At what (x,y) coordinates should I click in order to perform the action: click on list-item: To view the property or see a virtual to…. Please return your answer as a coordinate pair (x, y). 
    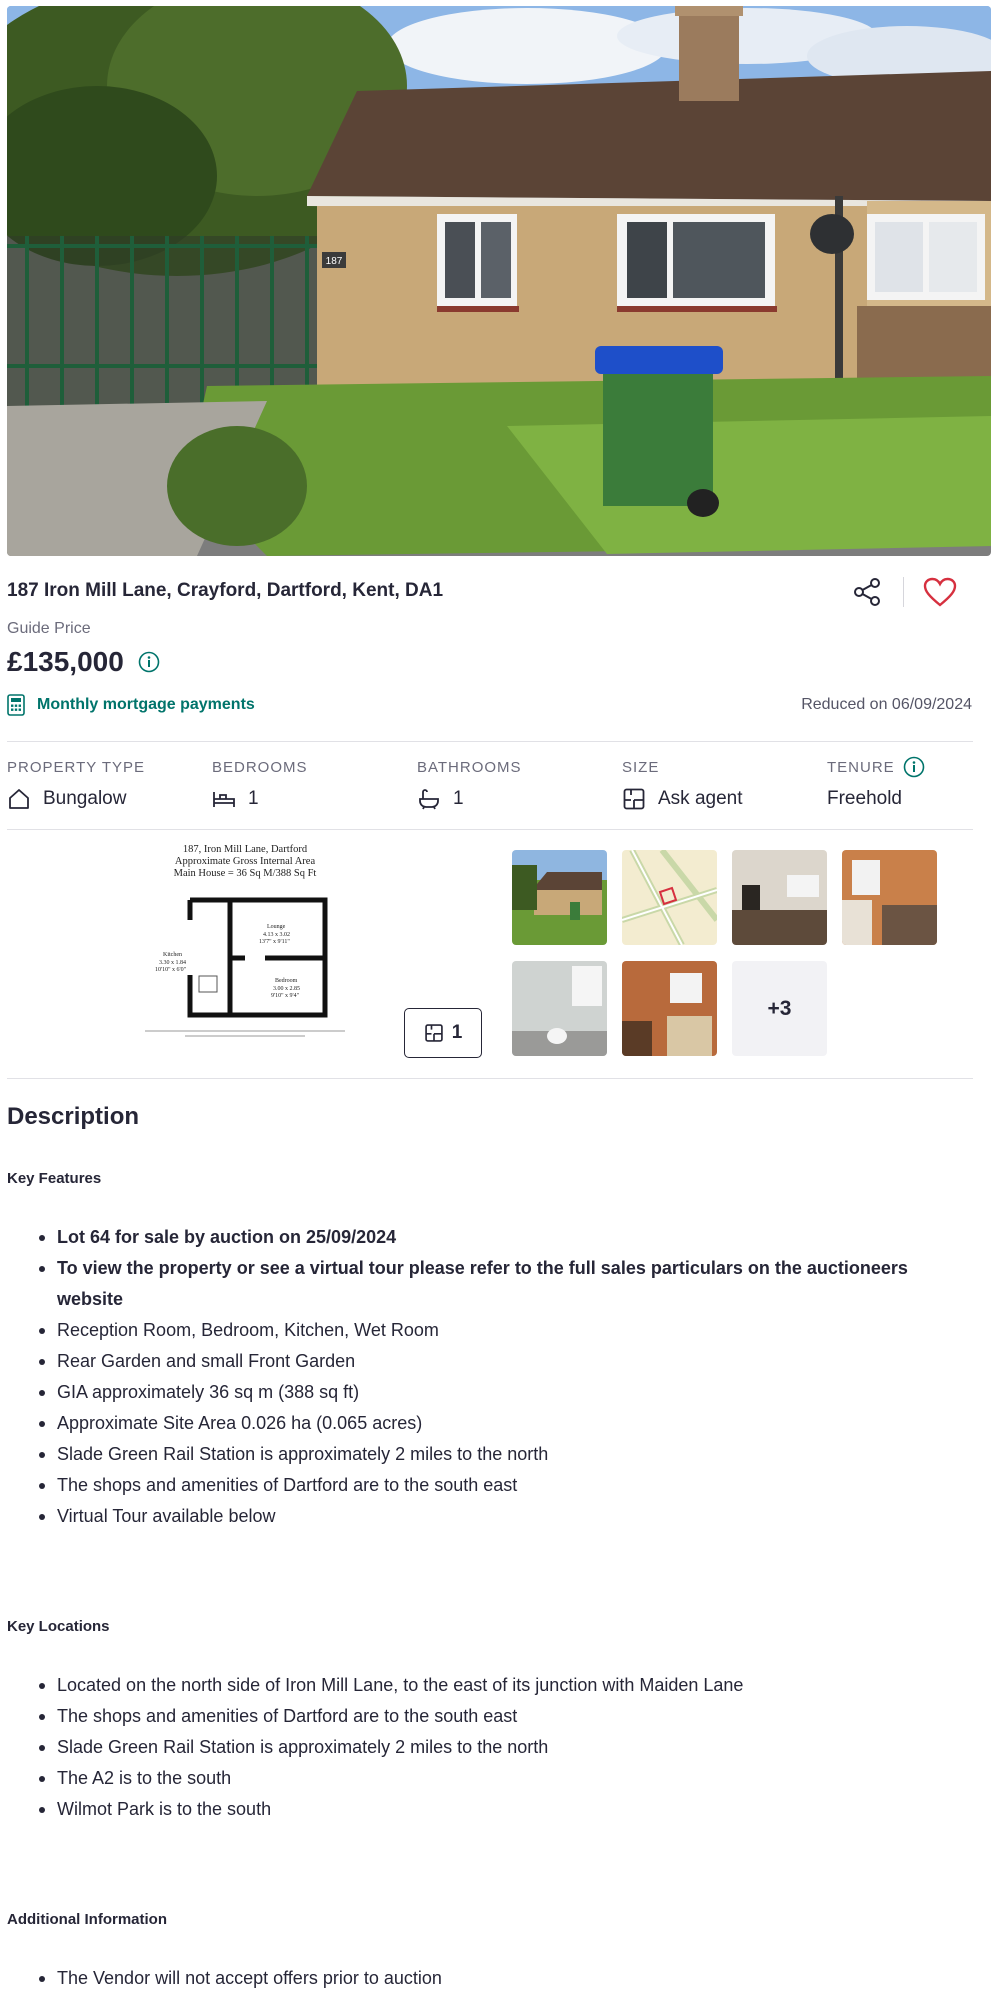
    Looking at the image, I should click on (498, 1284).